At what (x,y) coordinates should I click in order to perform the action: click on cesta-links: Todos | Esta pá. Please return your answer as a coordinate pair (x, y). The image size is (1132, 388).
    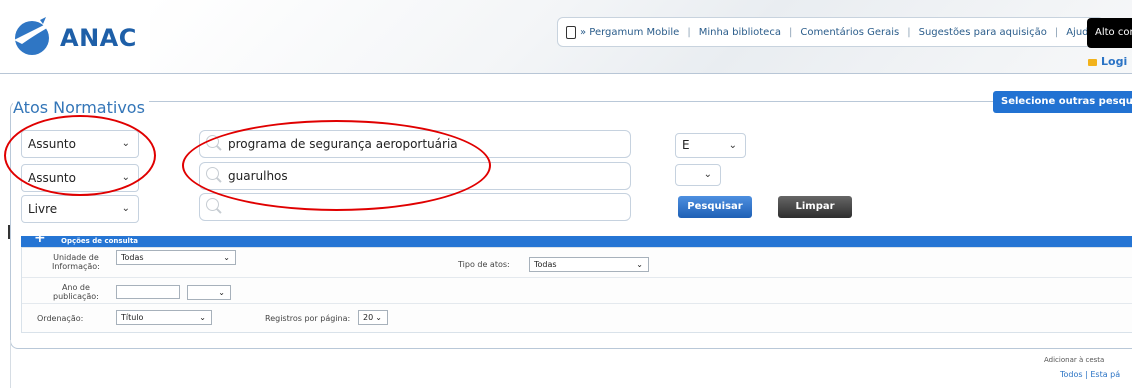
    Looking at the image, I should click on (1090, 374).